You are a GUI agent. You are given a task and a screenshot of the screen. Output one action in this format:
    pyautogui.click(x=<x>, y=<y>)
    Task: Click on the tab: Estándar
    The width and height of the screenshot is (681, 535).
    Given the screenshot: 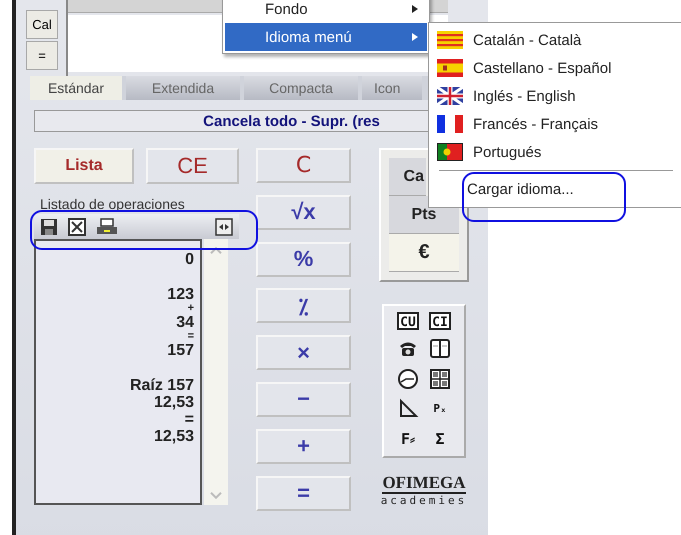 What is the action you would take?
    pyautogui.click(x=76, y=88)
    